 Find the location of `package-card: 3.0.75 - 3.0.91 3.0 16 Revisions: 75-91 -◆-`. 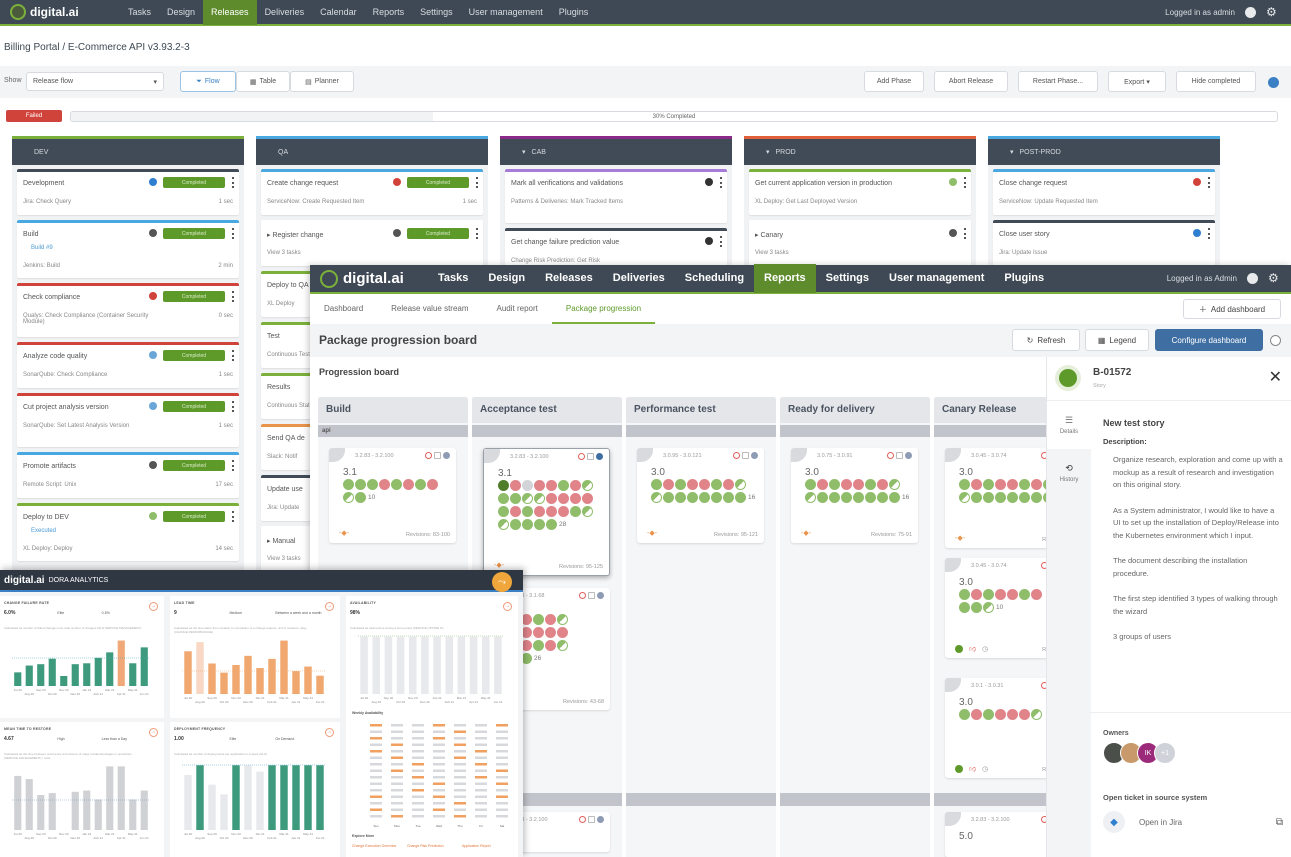

package-card: 3.0.75 - 3.0.91 3.0 16 Revisions: 75-91 -◆- is located at coordinates (854, 495).